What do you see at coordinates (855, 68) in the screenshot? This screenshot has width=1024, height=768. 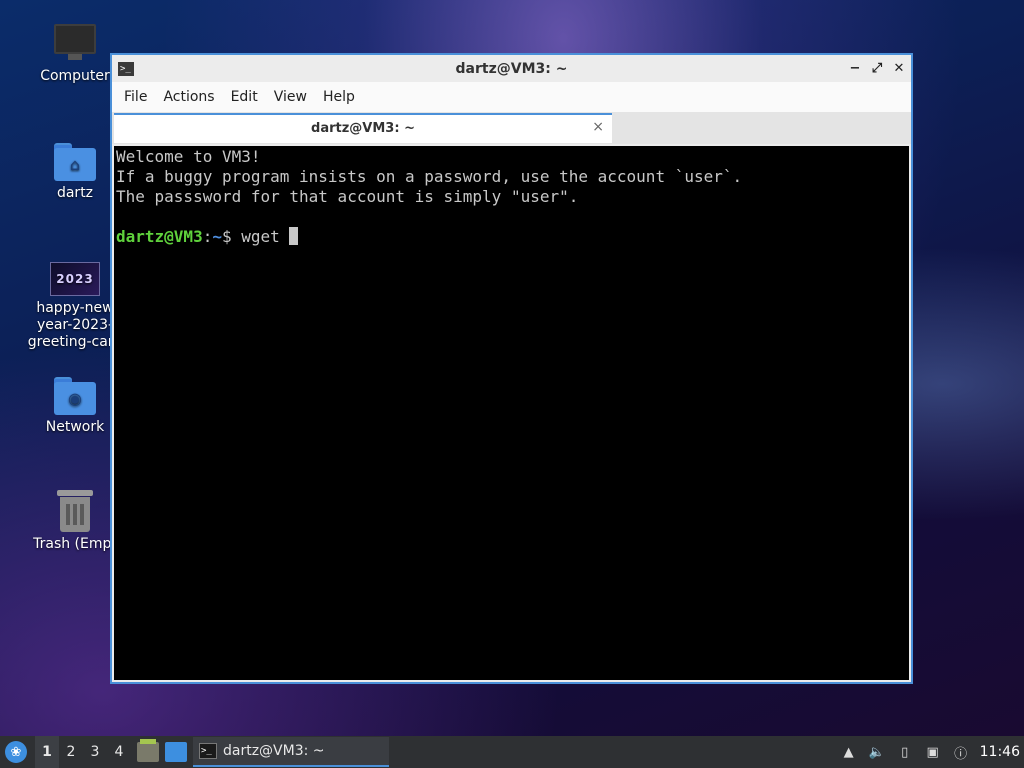 I see `minimize-button: −` at bounding box center [855, 68].